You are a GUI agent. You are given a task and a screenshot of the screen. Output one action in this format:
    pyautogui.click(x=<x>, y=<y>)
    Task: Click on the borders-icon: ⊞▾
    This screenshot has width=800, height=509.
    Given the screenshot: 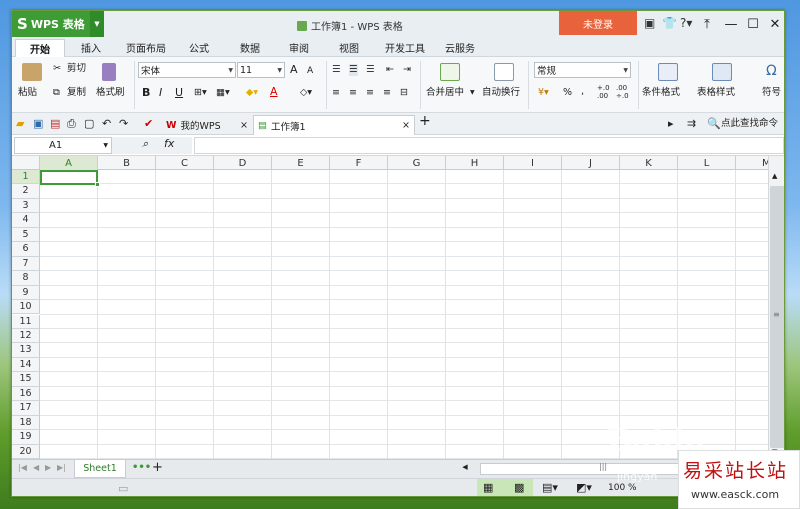 What is the action you would take?
    pyautogui.click(x=200, y=93)
    